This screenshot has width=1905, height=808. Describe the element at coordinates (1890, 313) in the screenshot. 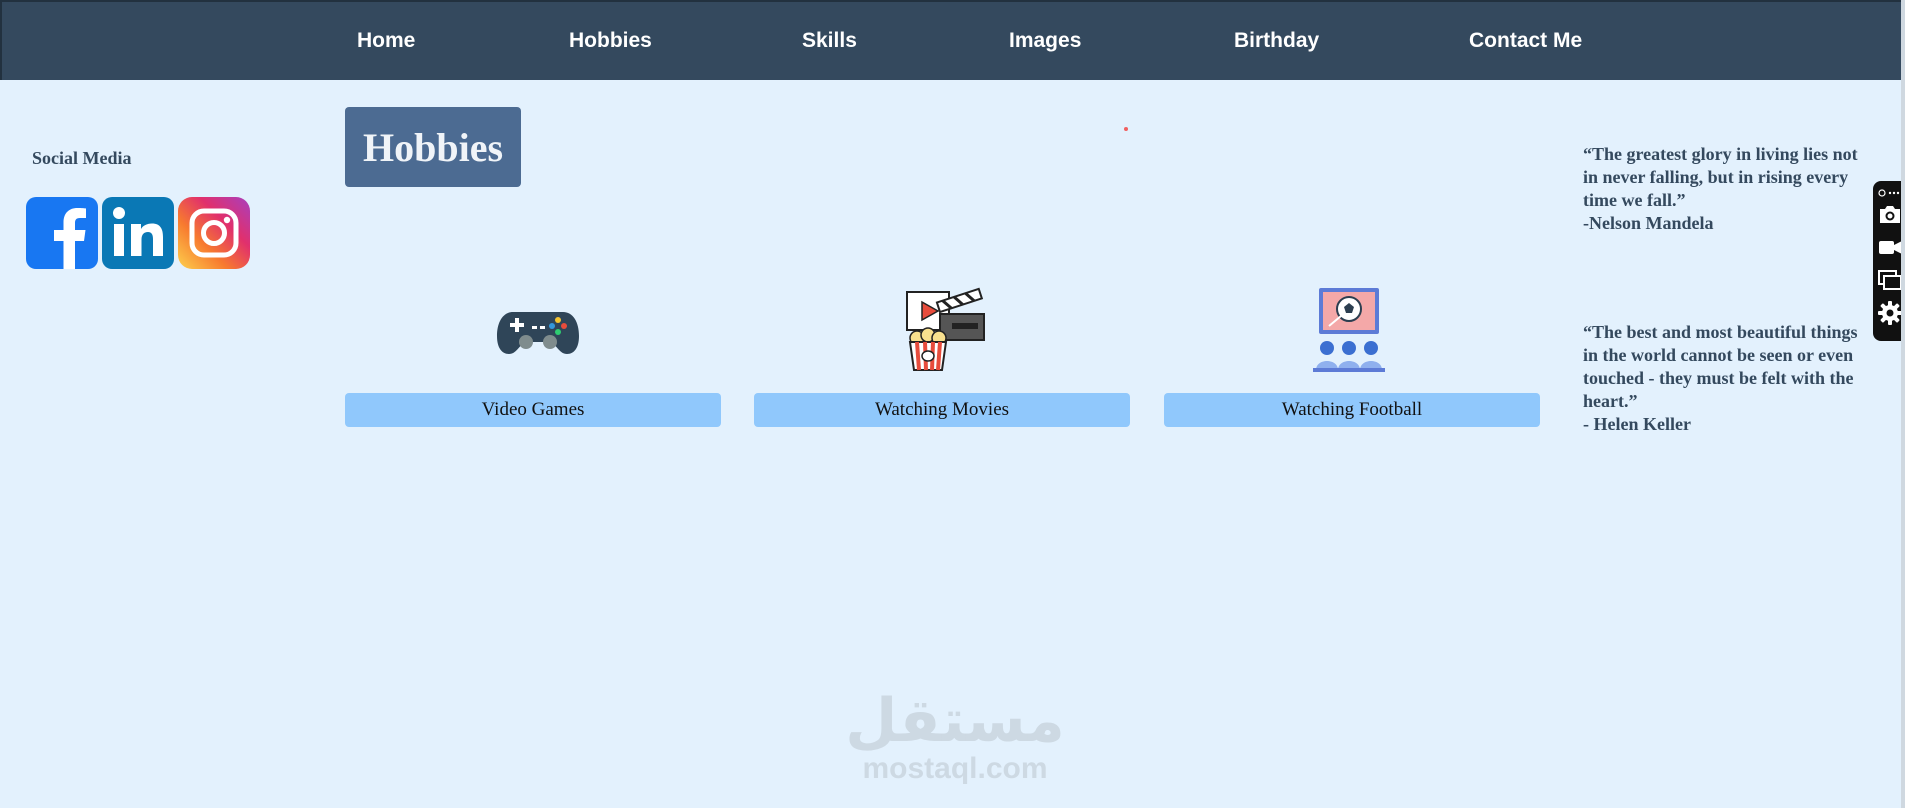

I see `gear-icon` at that location.